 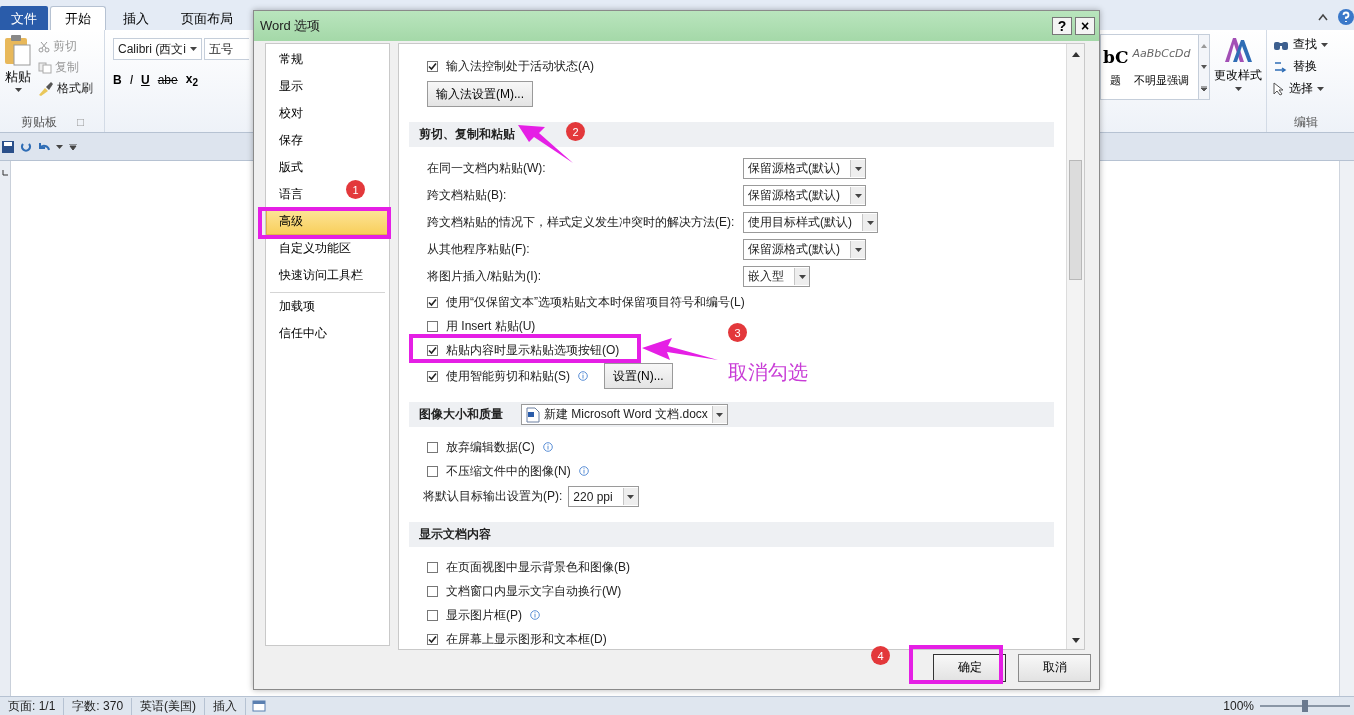 I want to click on ribbon-tab: 页面布局, so click(x=207, y=18).